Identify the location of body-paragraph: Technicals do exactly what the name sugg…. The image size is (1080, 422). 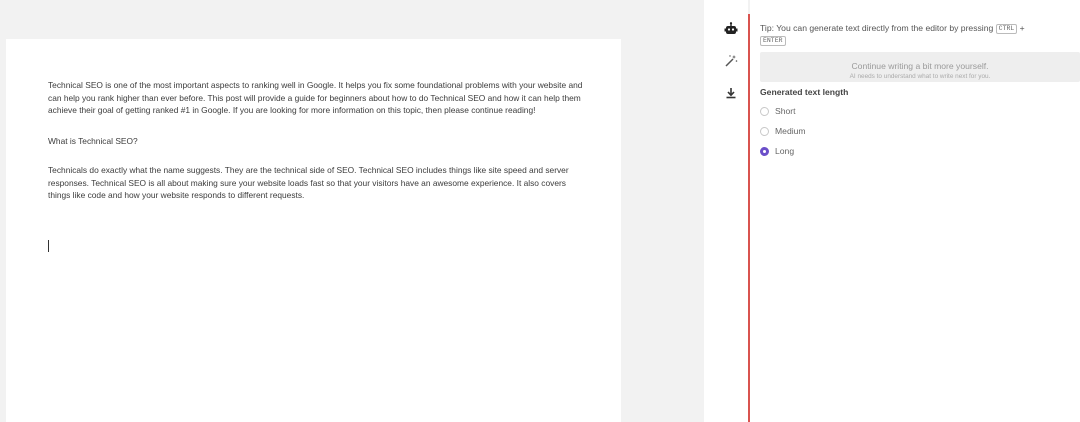
(315, 183).